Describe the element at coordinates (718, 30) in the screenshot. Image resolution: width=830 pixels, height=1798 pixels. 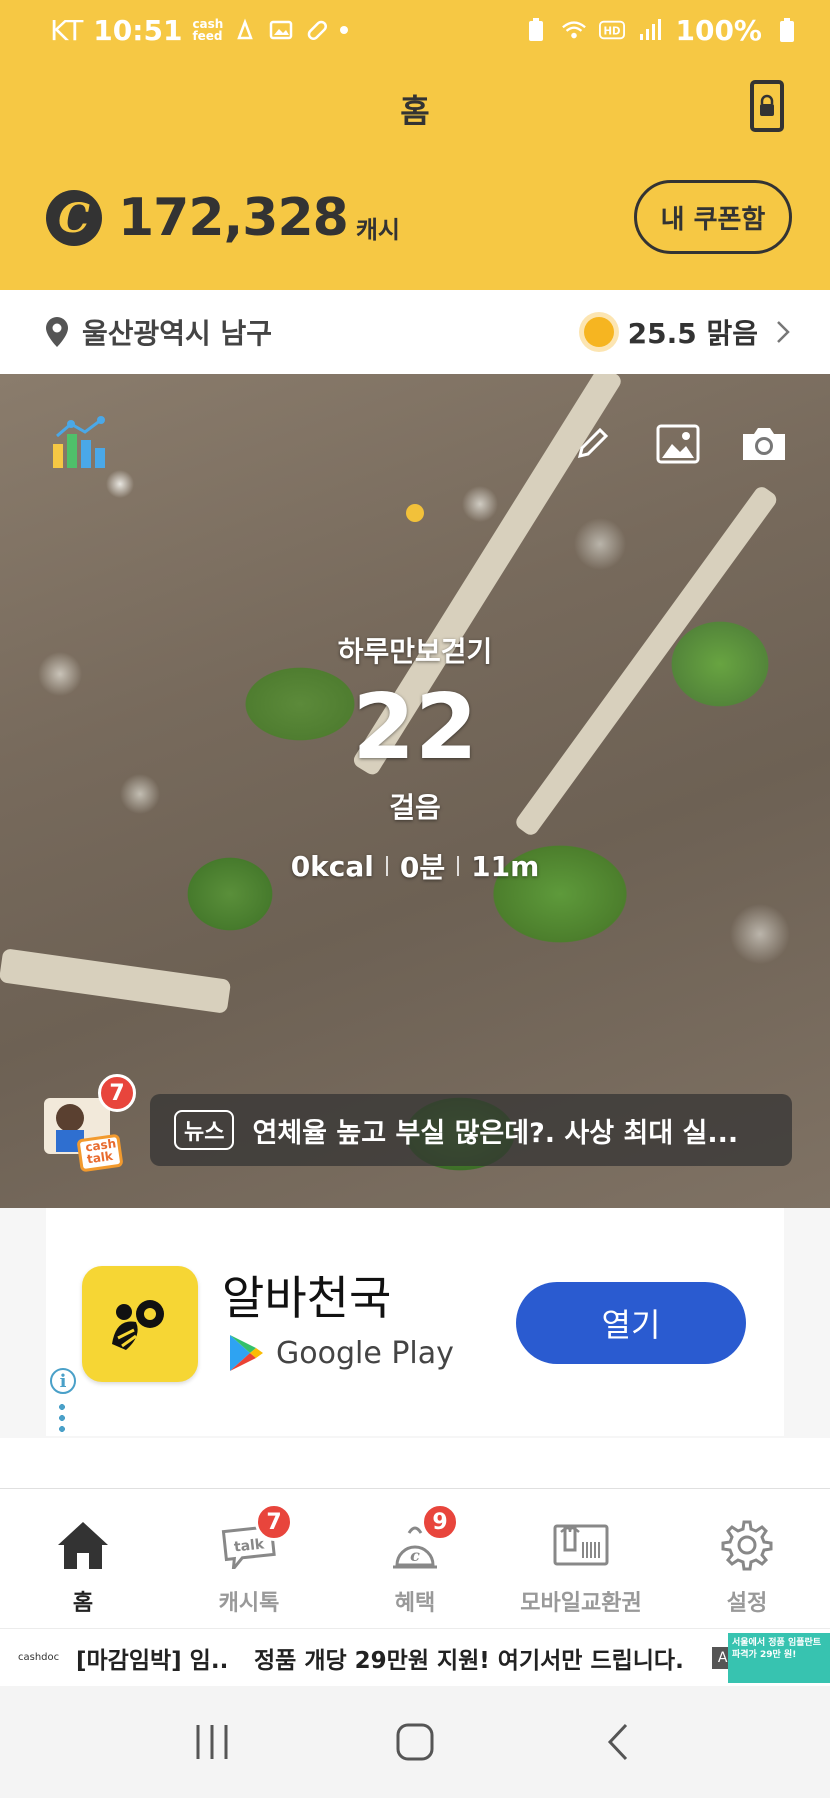
I see `battery-percent: 100%` at that location.